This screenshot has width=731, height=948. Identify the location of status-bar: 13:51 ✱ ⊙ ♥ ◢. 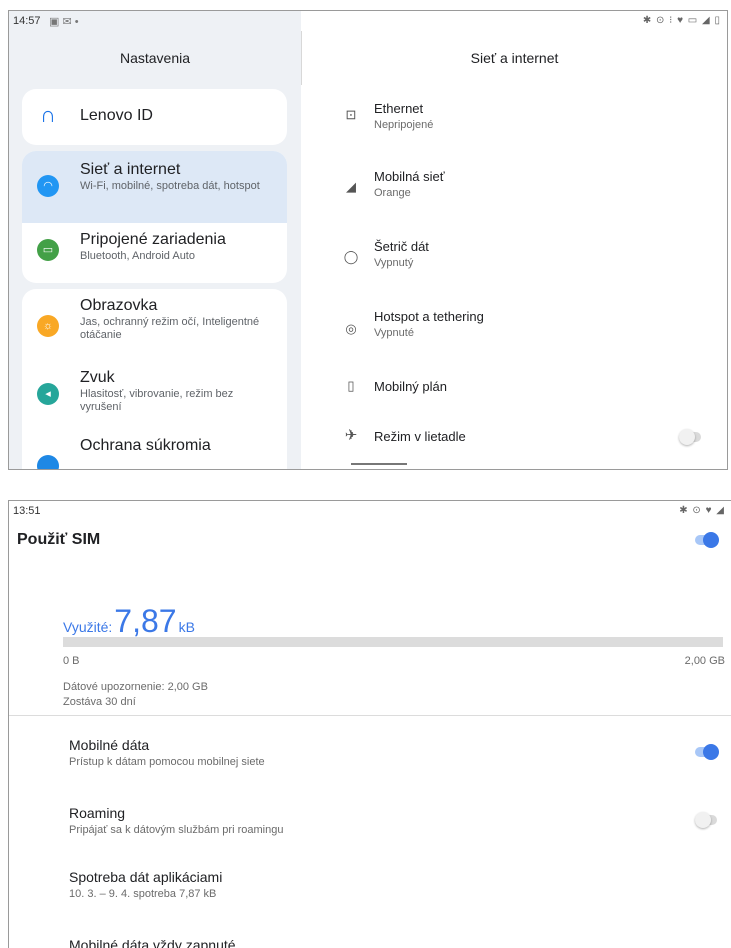
(370, 511).